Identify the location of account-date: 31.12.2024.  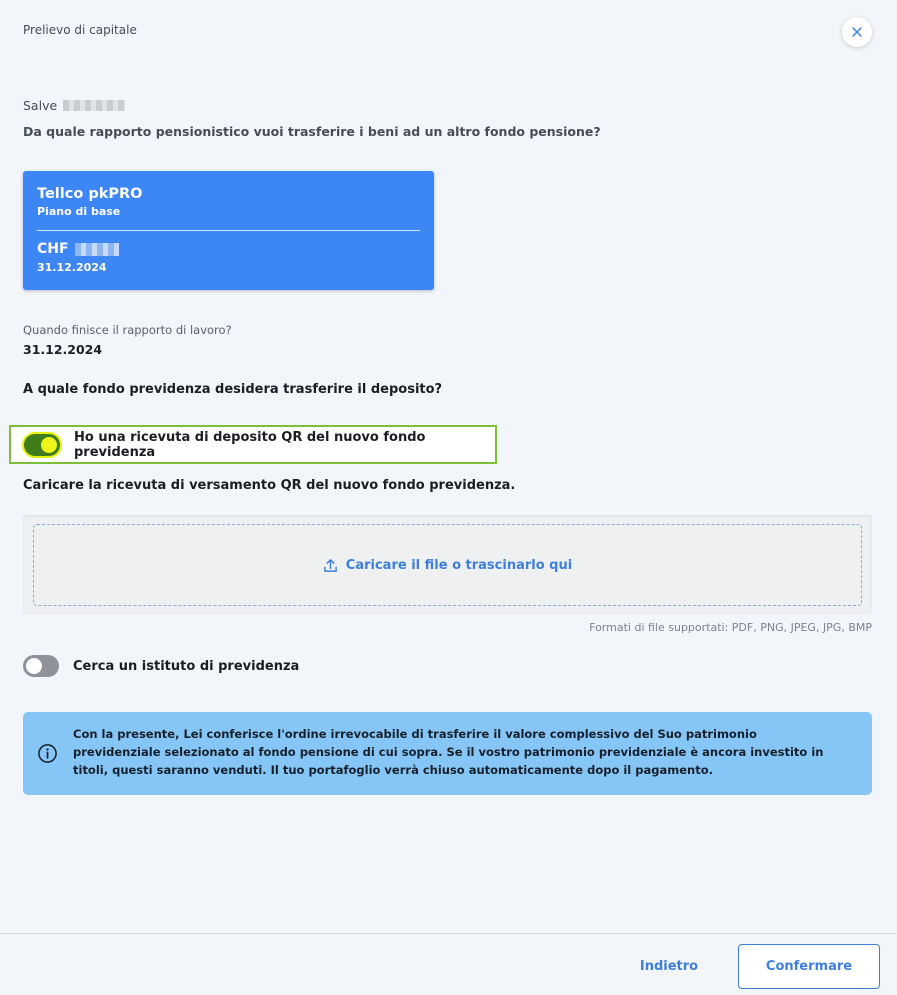
(72, 267).